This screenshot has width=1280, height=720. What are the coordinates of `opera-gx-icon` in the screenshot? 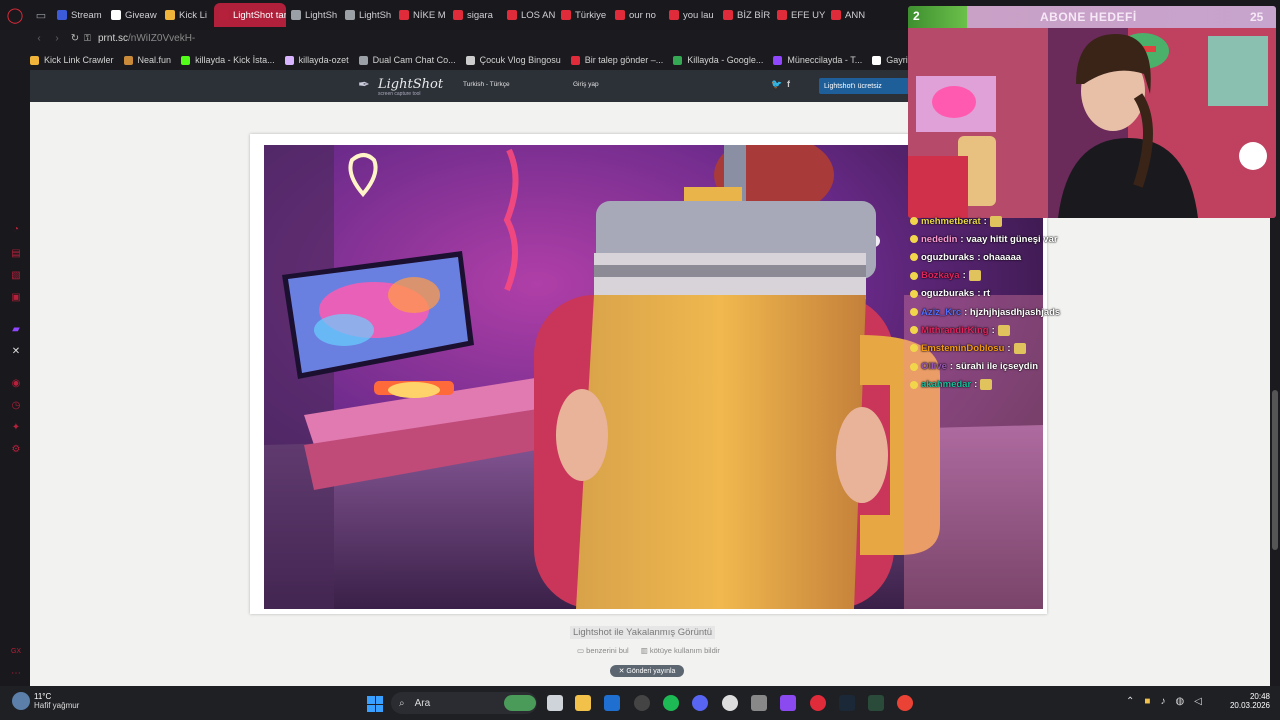 It's located at (818, 703).